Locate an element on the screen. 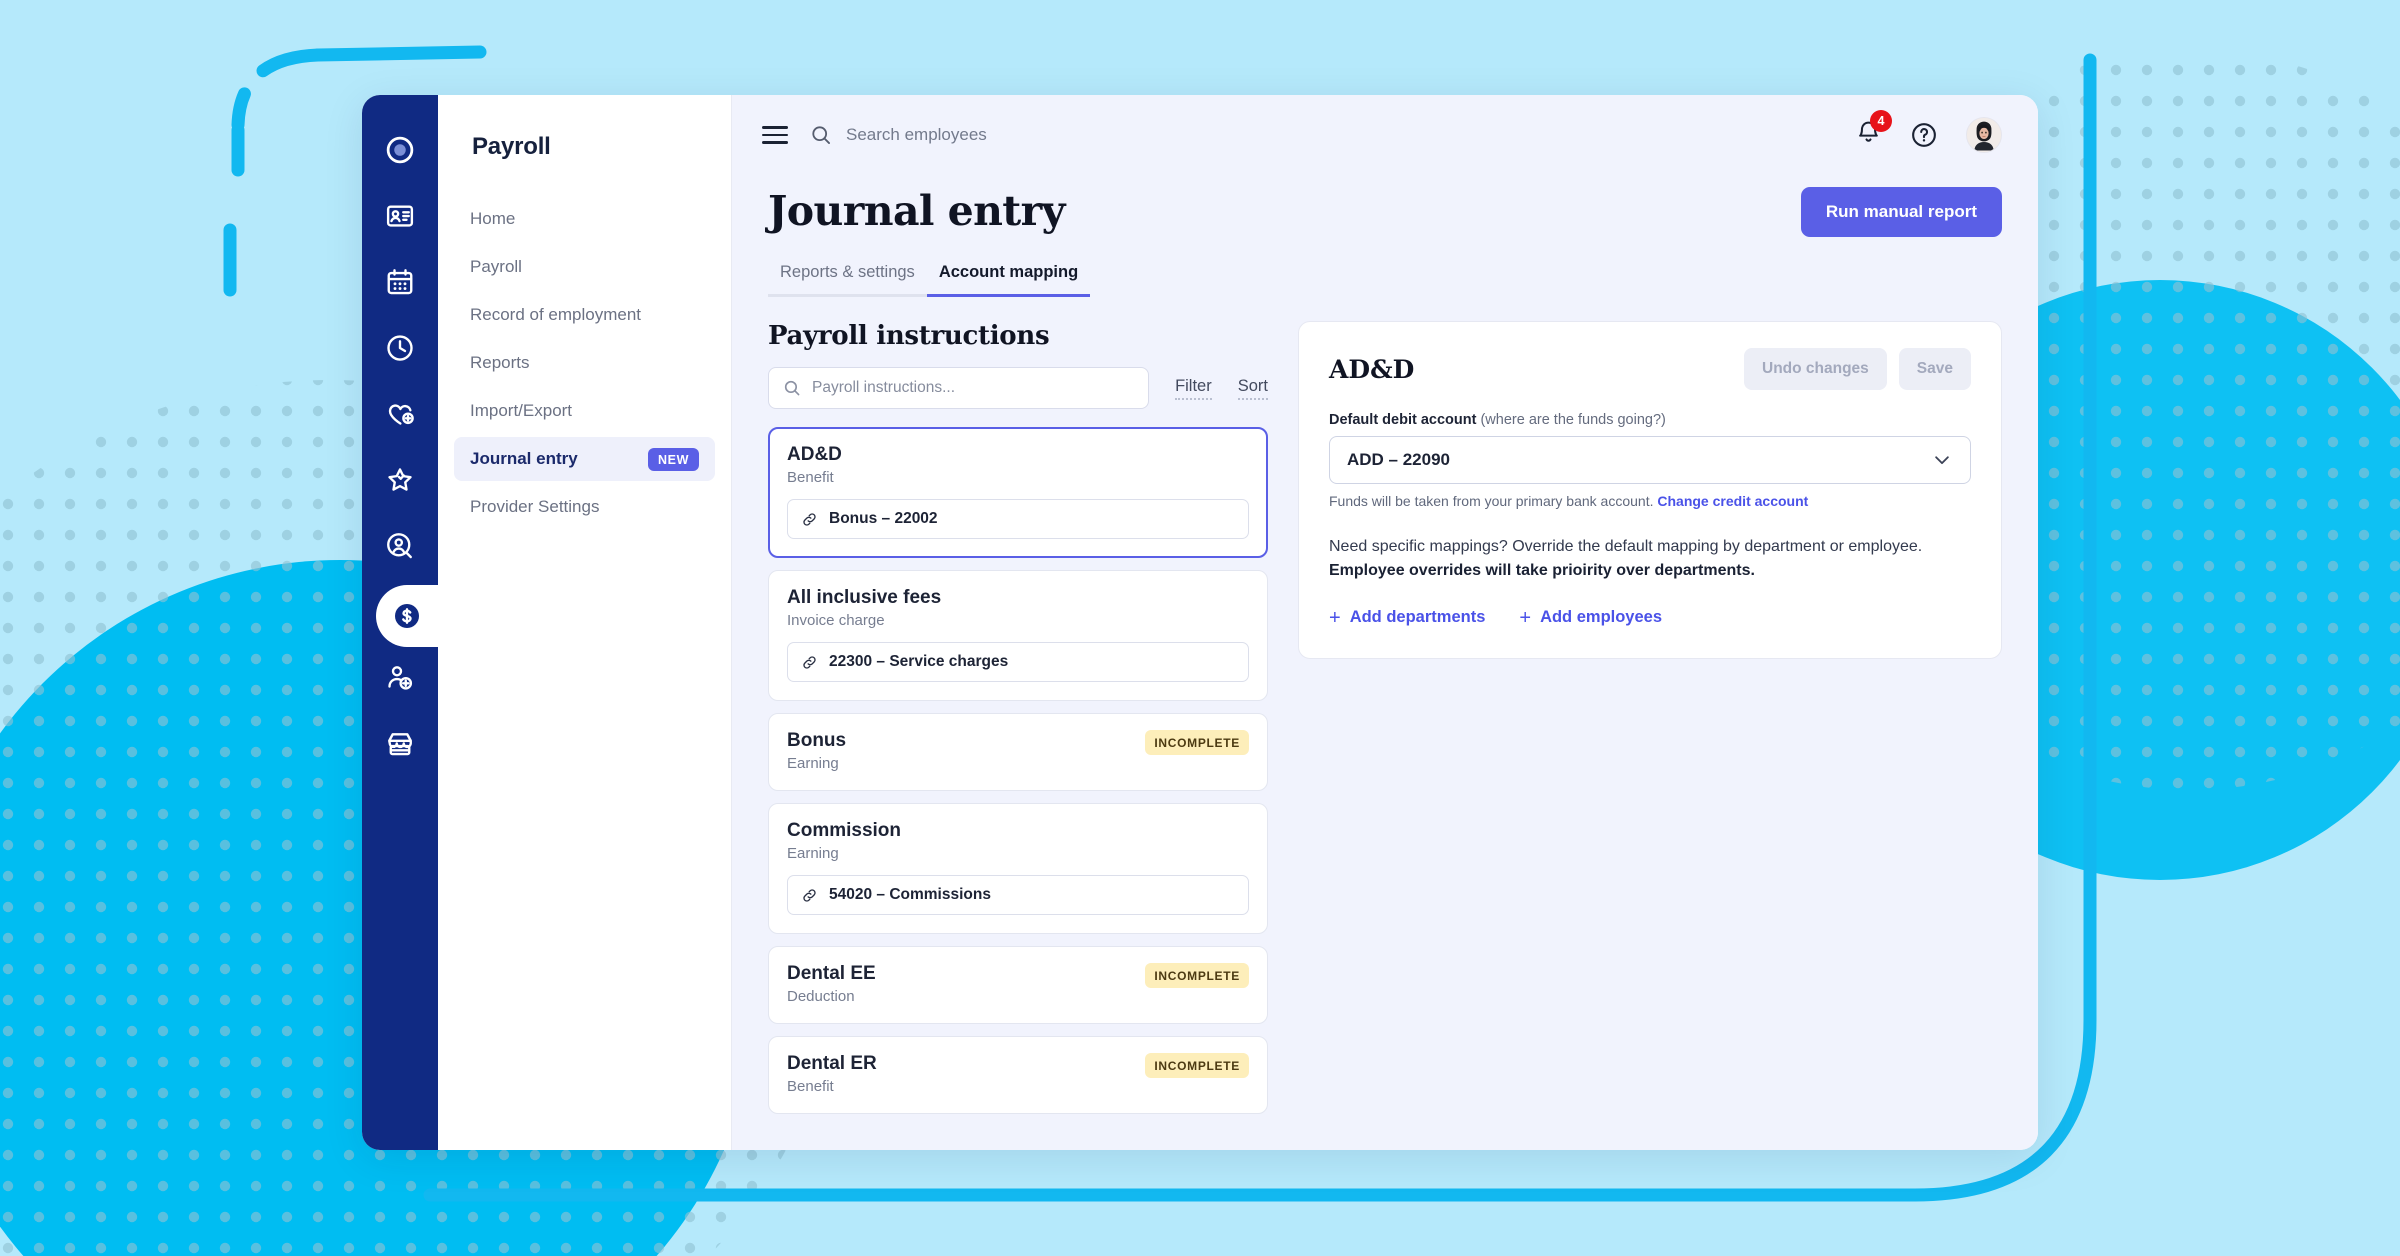  list-toolbar: Payroll instructions... Filter Sort is located at coordinates (1018, 388).